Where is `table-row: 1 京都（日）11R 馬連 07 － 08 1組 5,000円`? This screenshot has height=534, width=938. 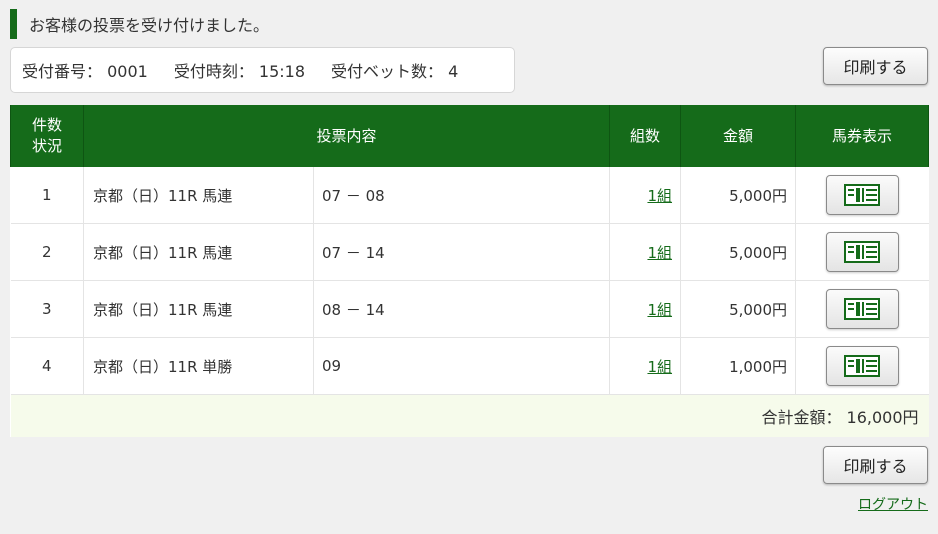 table-row: 1 京都（日）11R 馬連 07 － 08 1組 5,000円 is located at coordinates (469, 195).